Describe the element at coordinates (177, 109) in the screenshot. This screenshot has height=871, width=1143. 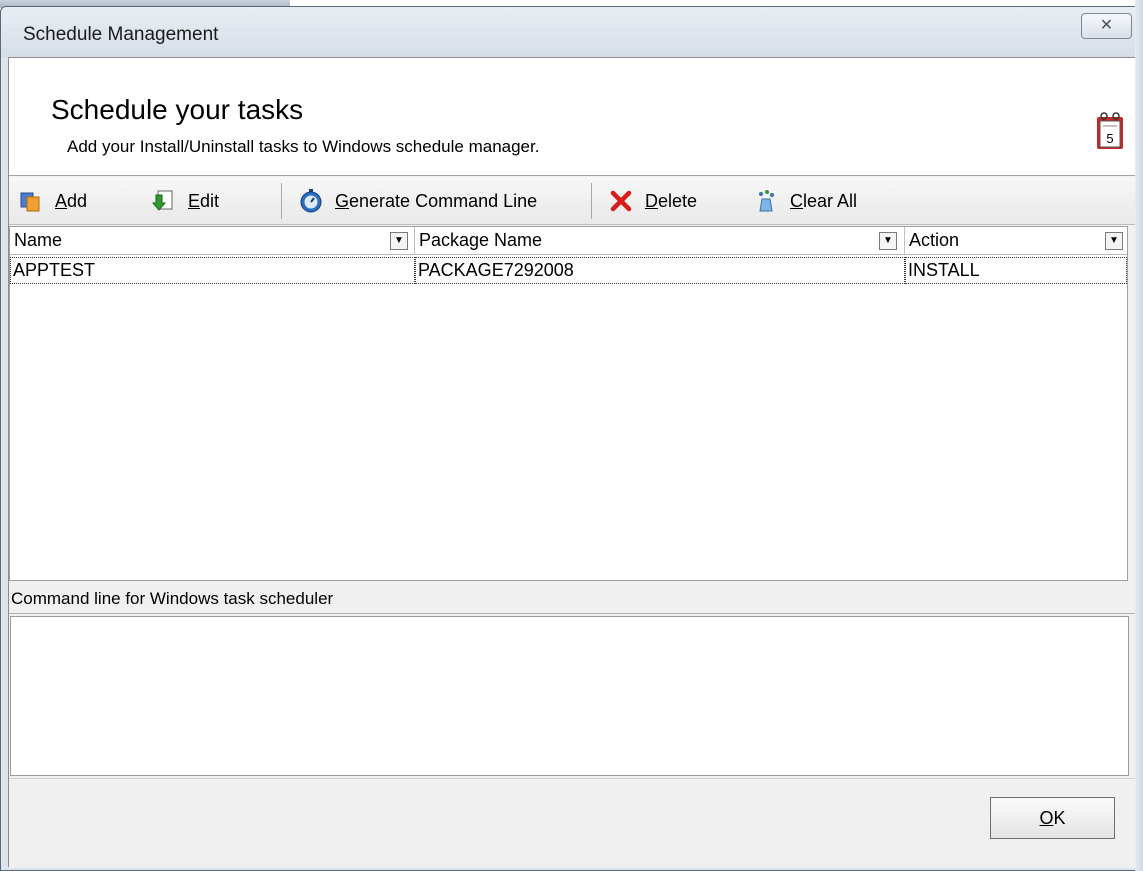
I see `header-title: Schedule your tasks` at that location.